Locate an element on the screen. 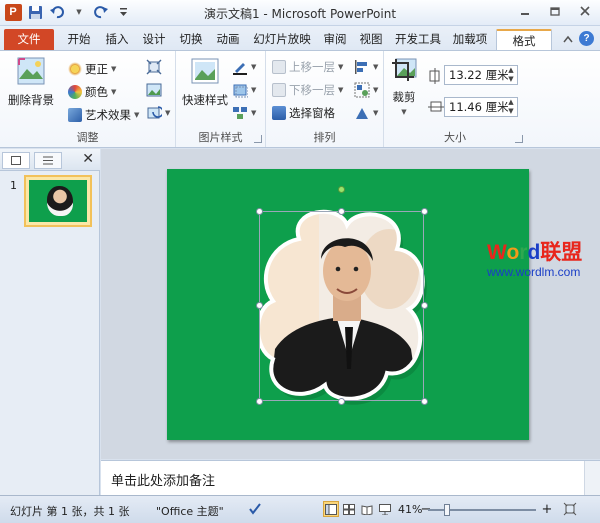 The height and width of the screenshot is (523, 600). width-input: 11.46 厘米 ▲ ▼ is located at coordinates (481, 107).